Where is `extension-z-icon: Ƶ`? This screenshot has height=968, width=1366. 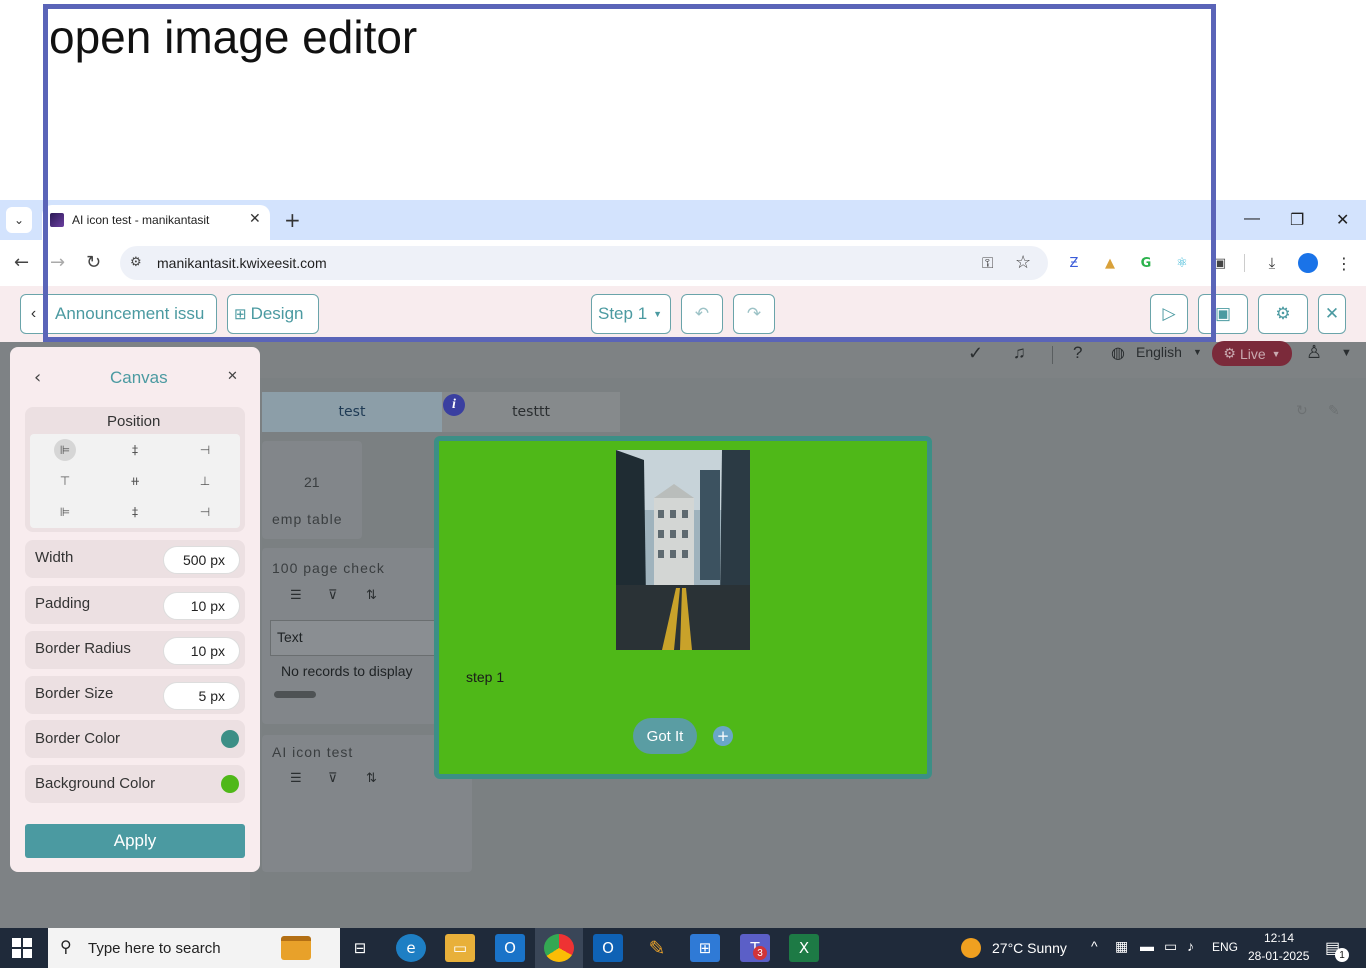 extension-z-icon: Ƶ is located at coordinates (1074, 263).